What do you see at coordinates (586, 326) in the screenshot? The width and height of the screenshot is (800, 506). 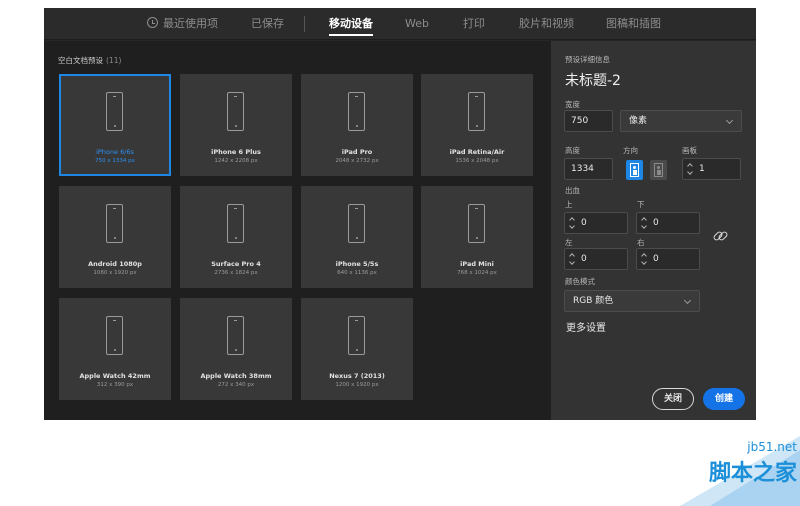 I see `more-settings-link: 更多设置` at bounding box center [586, 326].